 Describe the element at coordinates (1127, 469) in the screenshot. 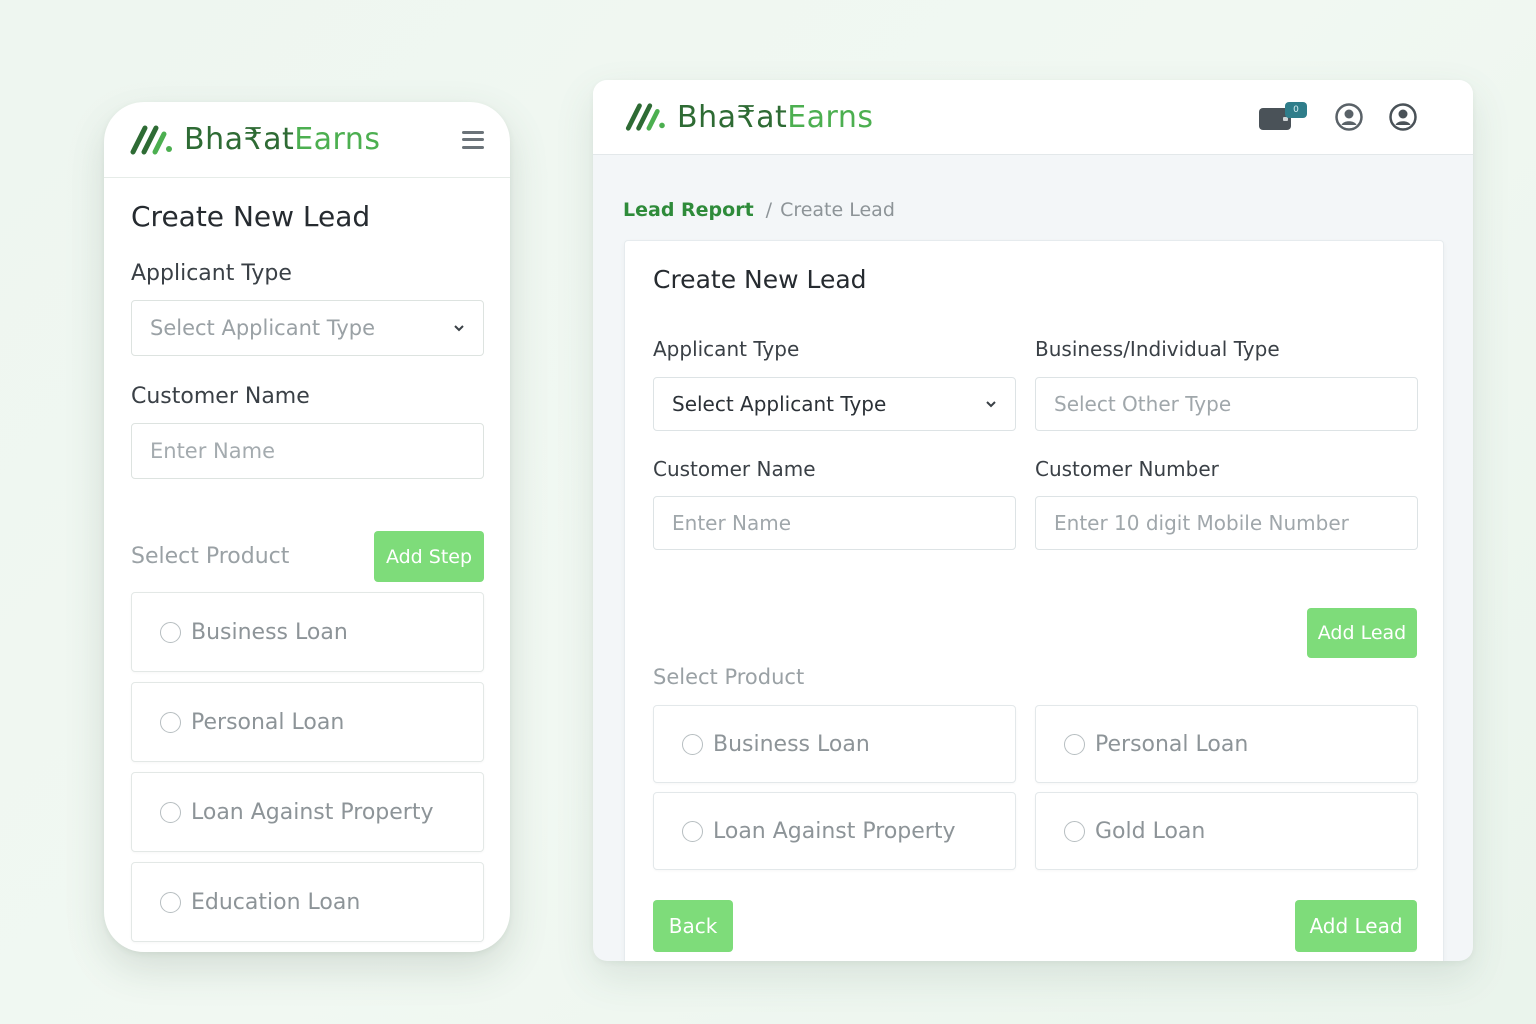

I see `customer-number-label: Customer Number` at that location.